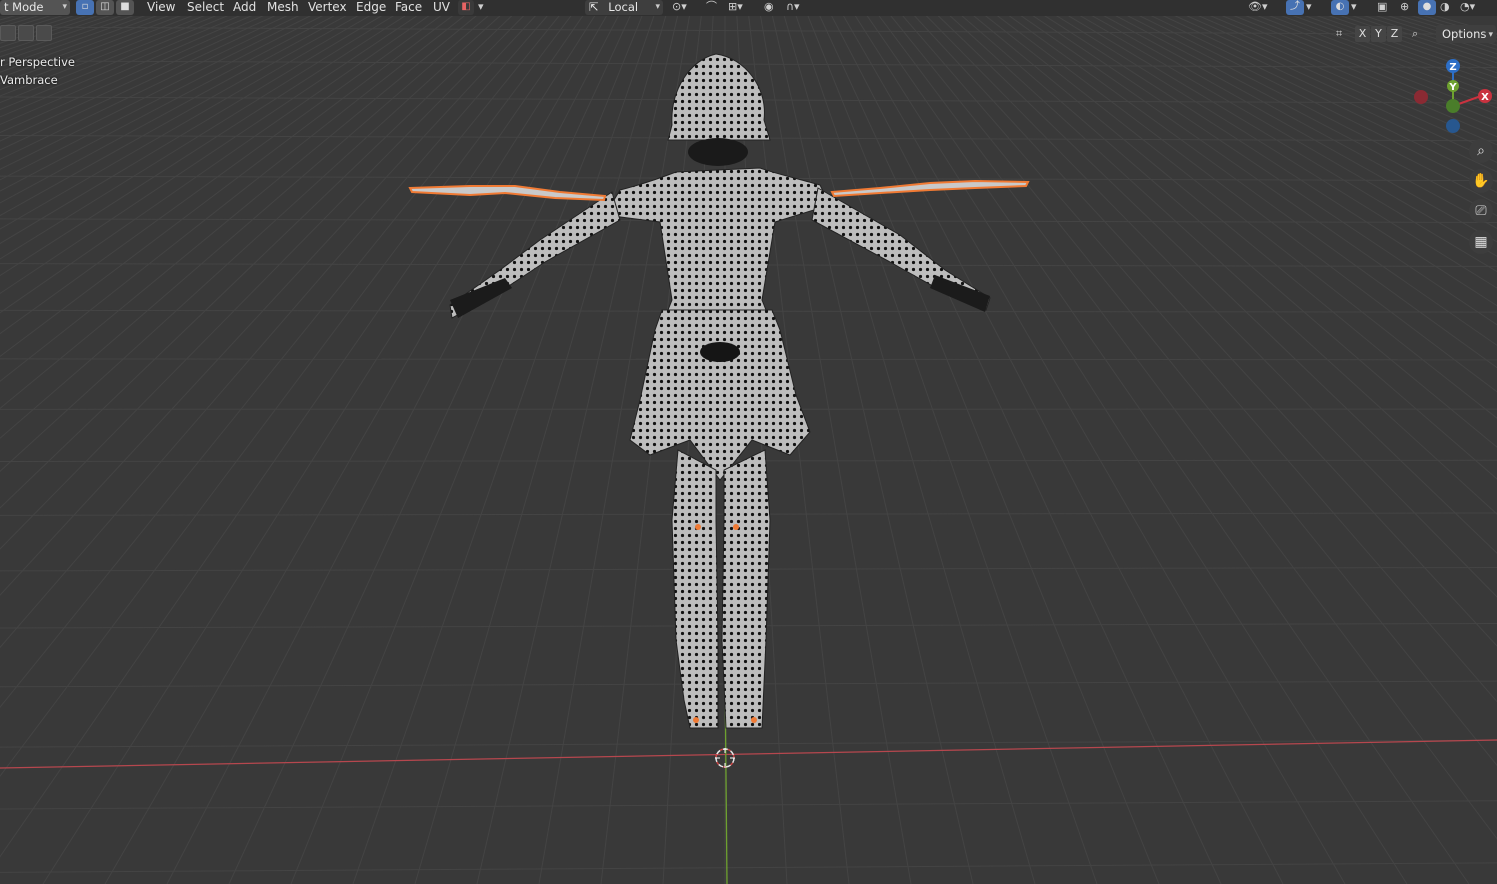 Image resolution: width=1497 pixels, height=884 pixels. I want to click on mirror-z-button: Z, so click(1394, 34).